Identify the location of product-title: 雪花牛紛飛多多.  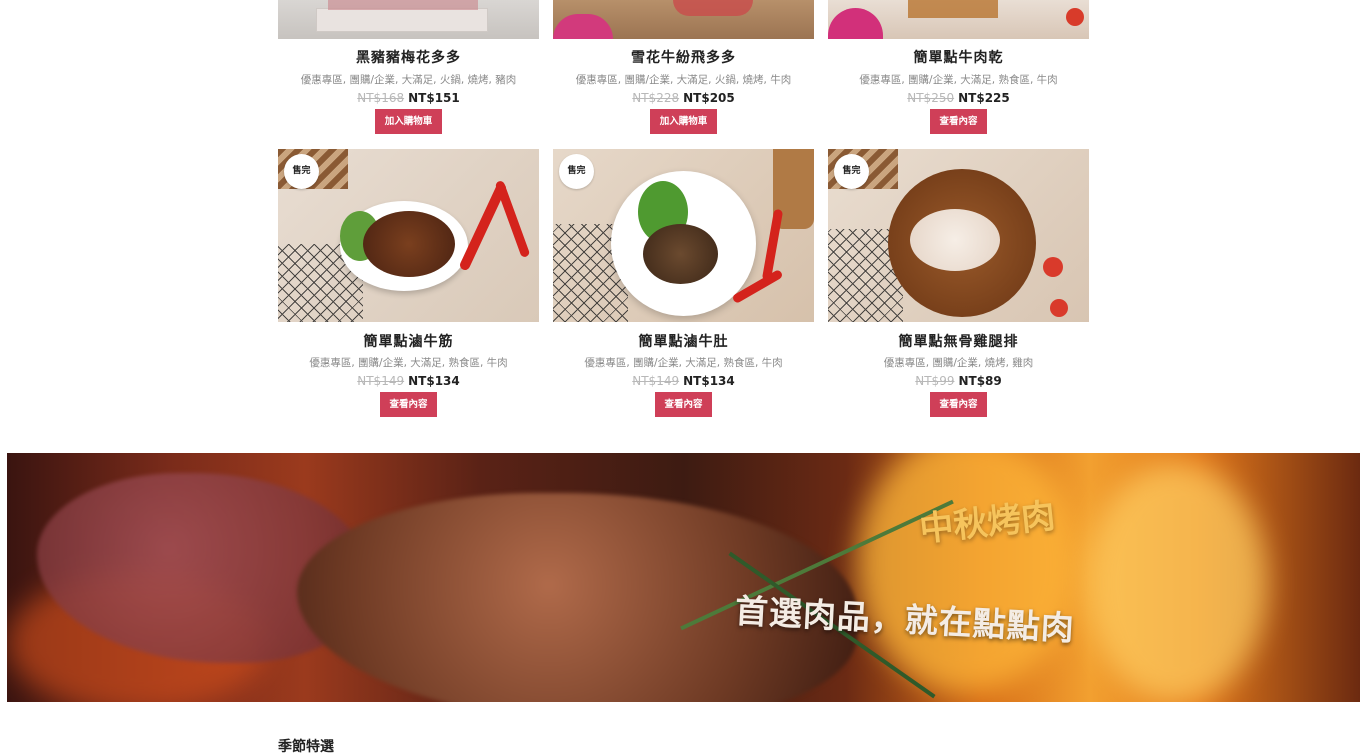
(683, 57).